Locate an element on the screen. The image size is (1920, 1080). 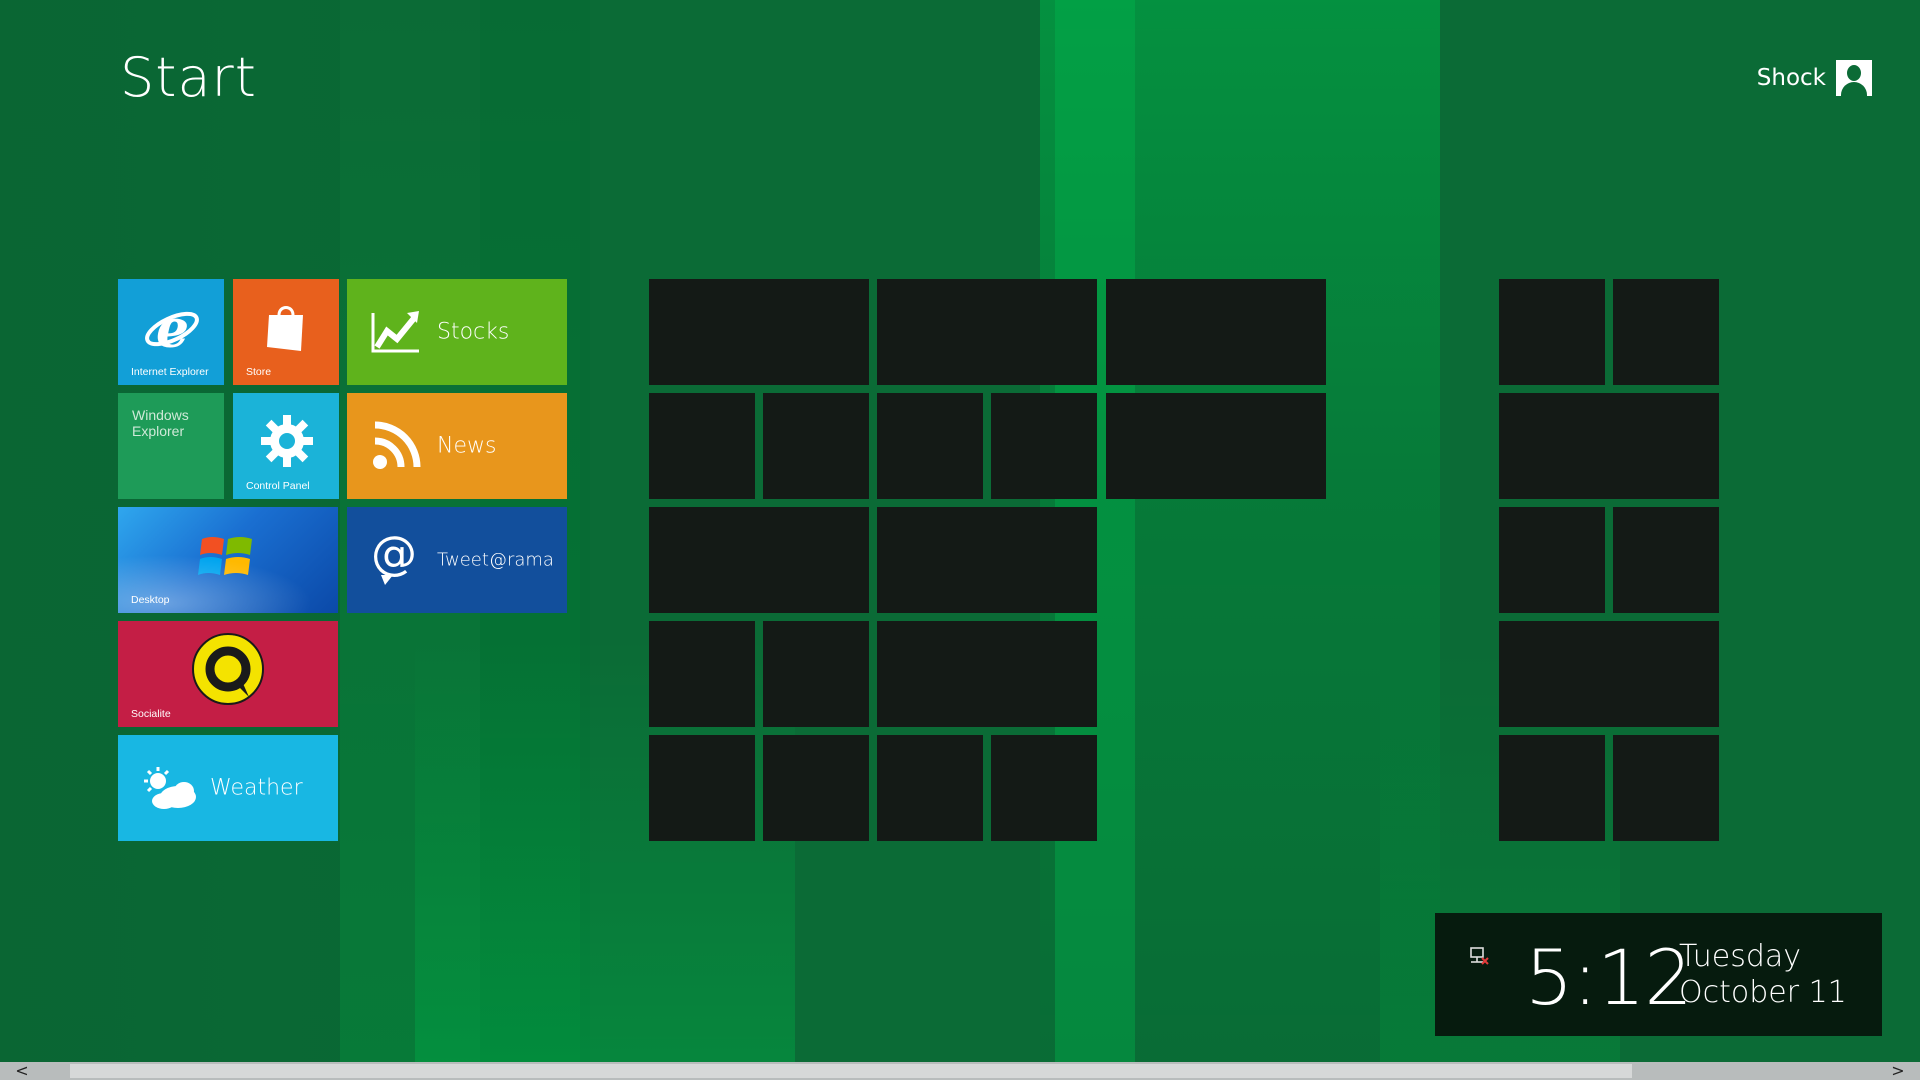
tile-label: Store is located at coordinates (259, 372).